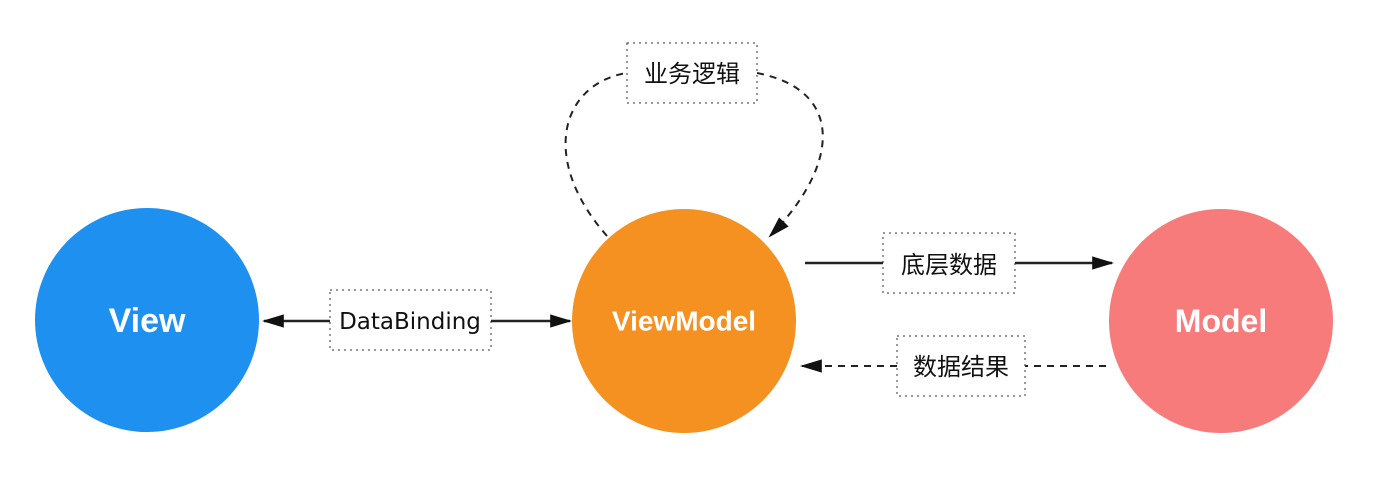  I want to click on view-node: View, so click(147, 320).